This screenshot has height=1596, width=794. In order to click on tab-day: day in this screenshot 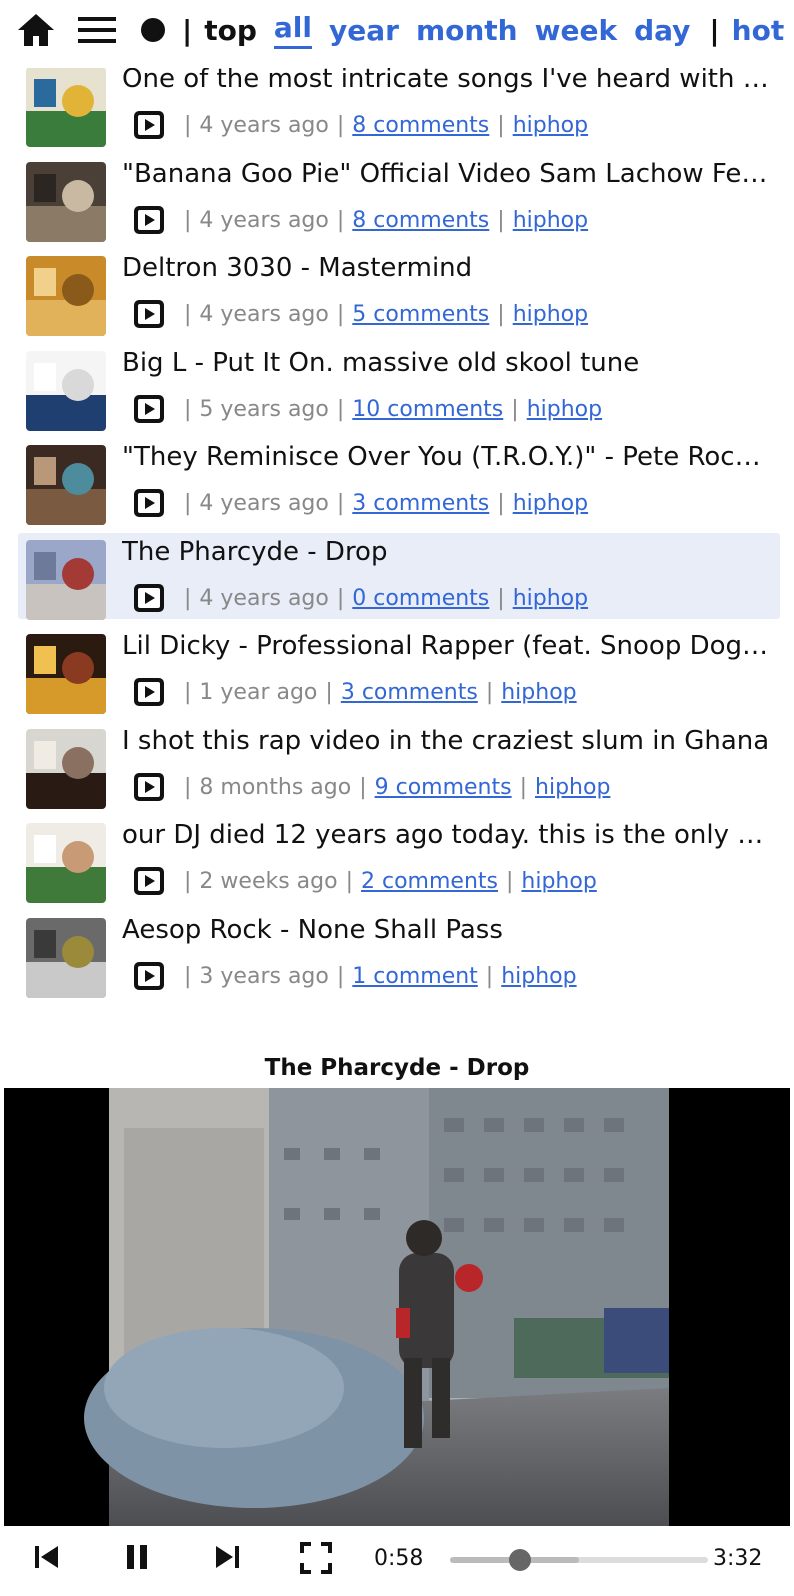, I will do `click(662, 30)`.